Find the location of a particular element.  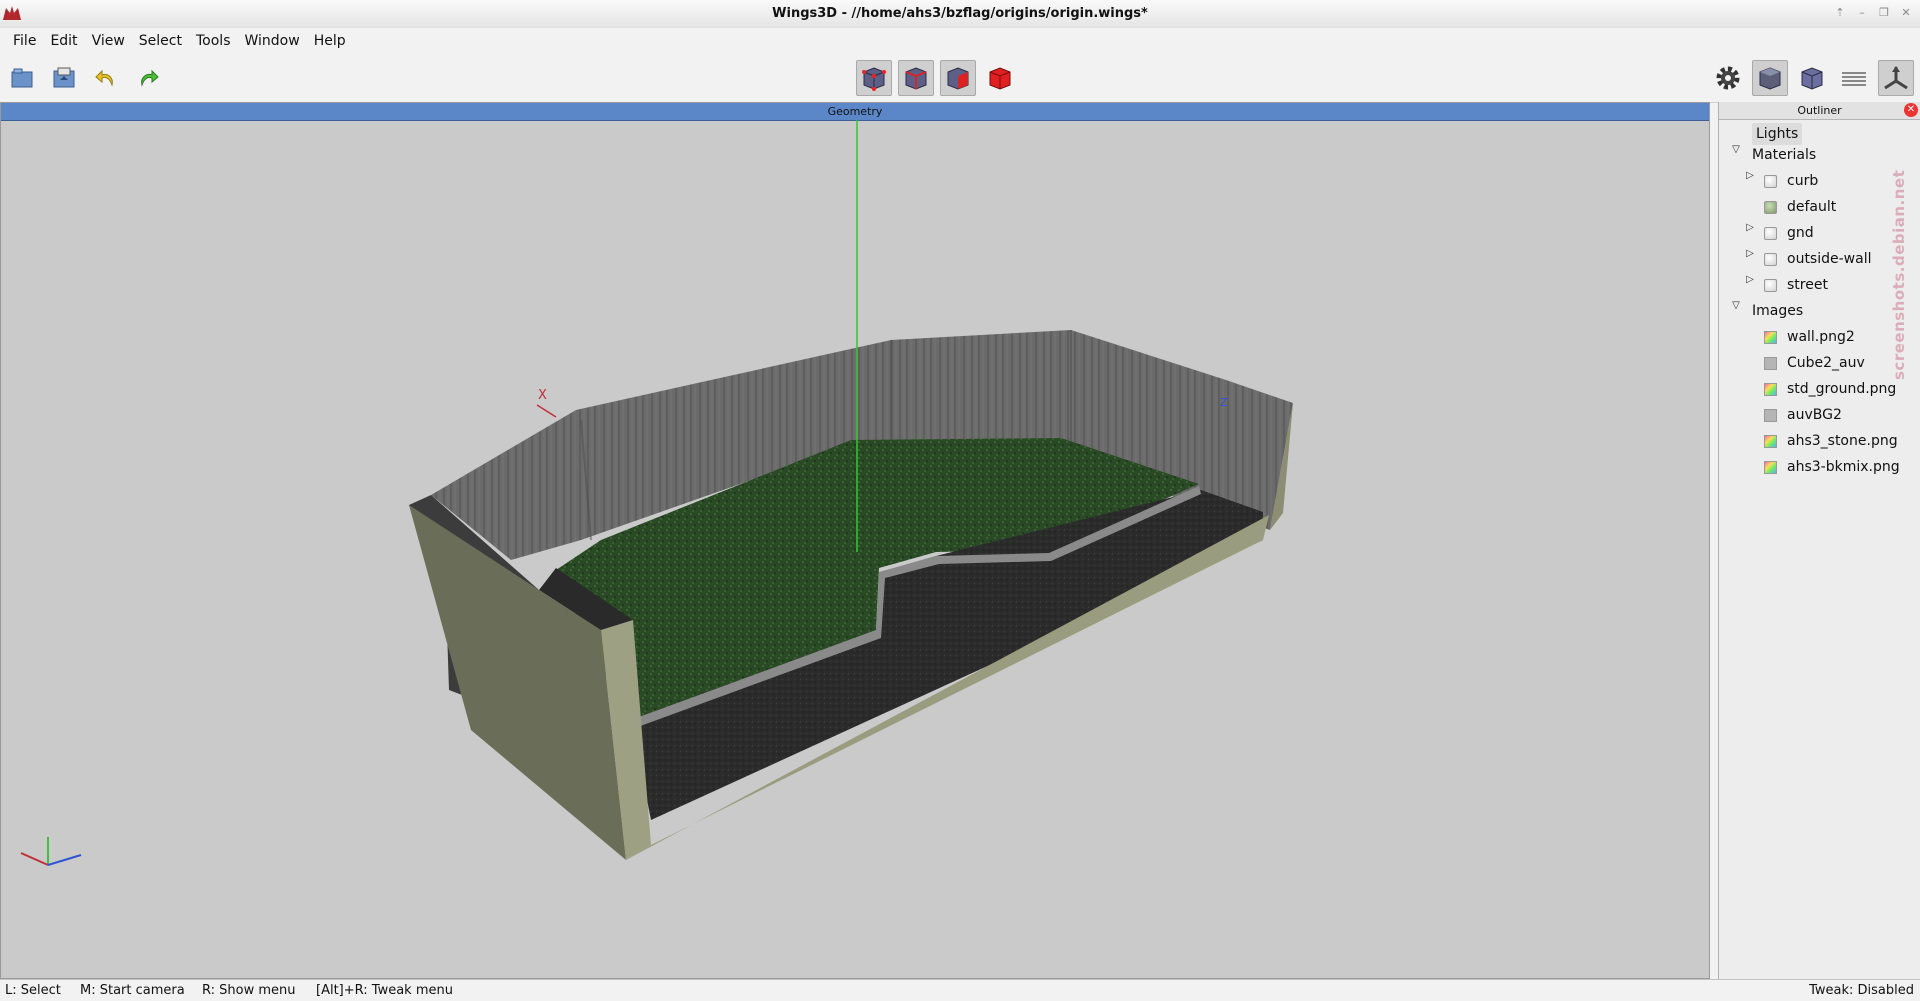

outliner-materials-group: Materials is located at coordinates (1784, 155).